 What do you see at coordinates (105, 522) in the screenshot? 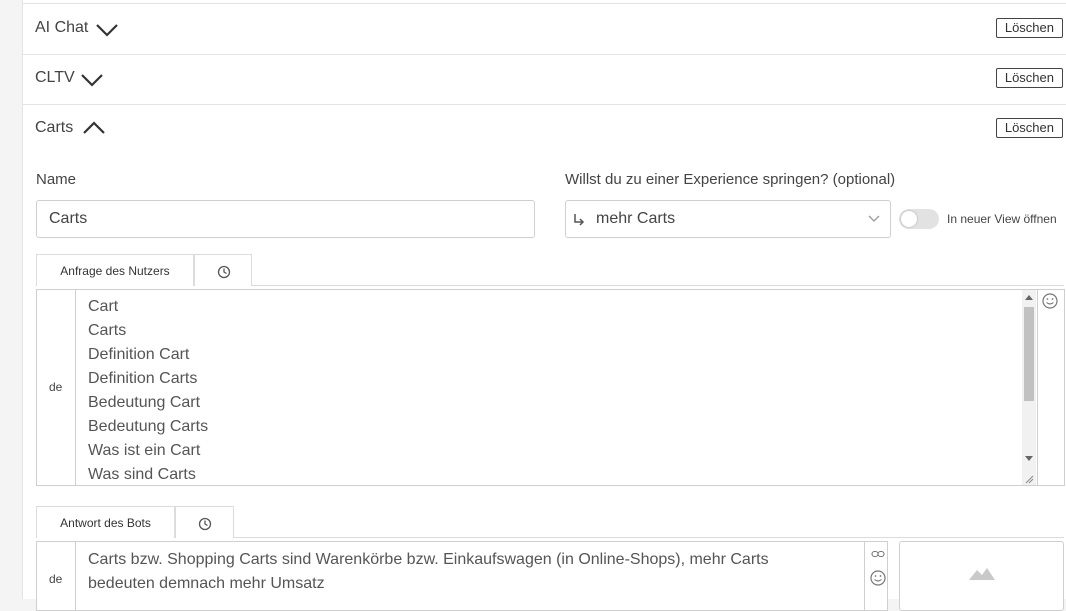
I see `tab-bot-answer: Antwort des Bots` at bounding box center [105, 522].